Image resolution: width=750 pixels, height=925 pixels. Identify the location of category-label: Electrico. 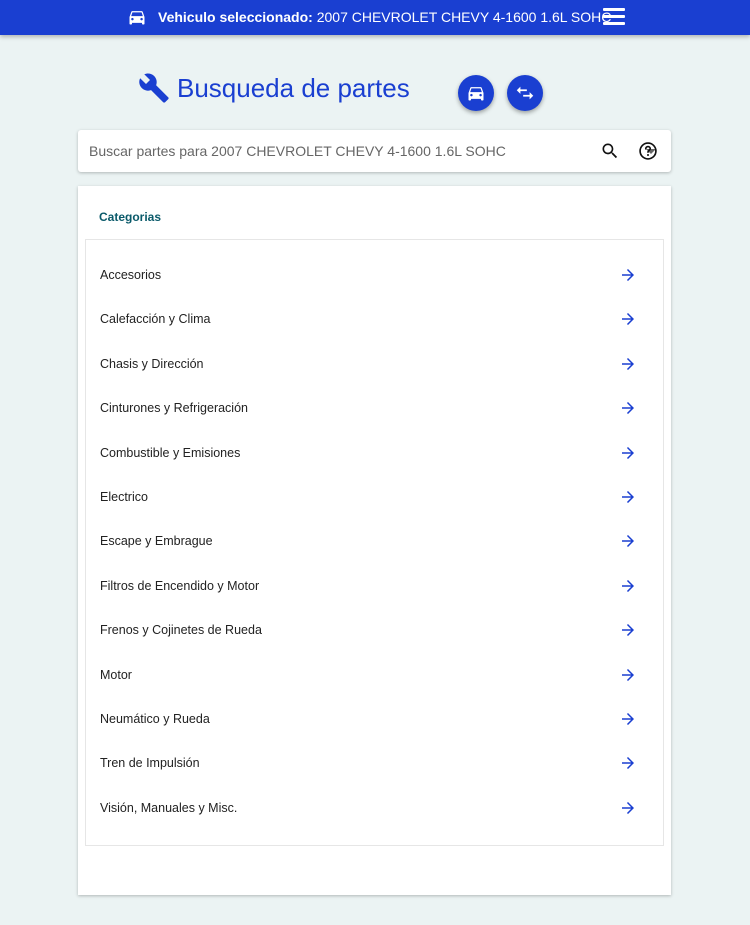
(124, 497).